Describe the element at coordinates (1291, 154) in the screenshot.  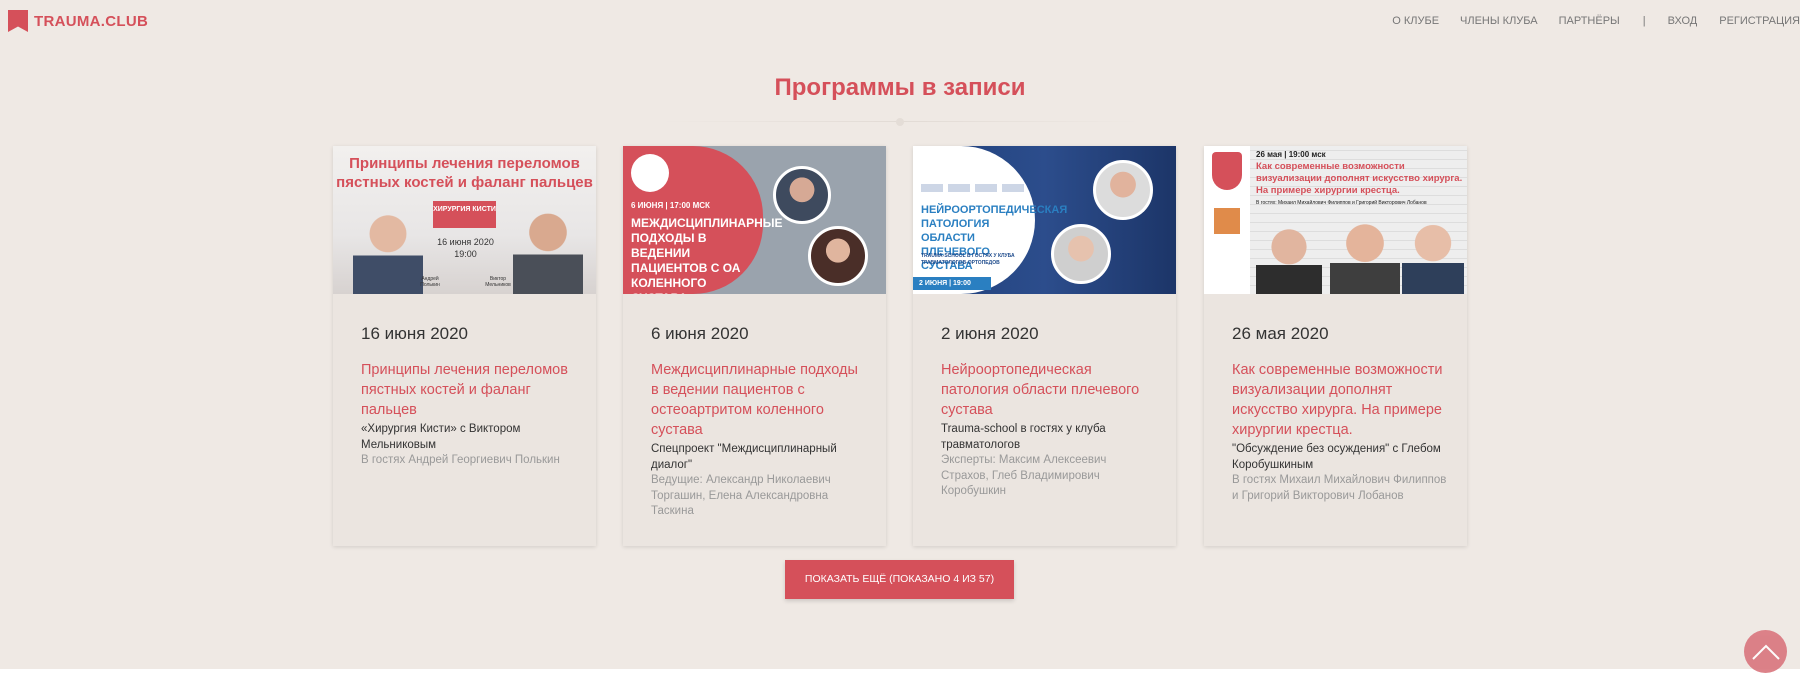
I see `thumb-date: 26 мая | 19:00 мск` at that location.